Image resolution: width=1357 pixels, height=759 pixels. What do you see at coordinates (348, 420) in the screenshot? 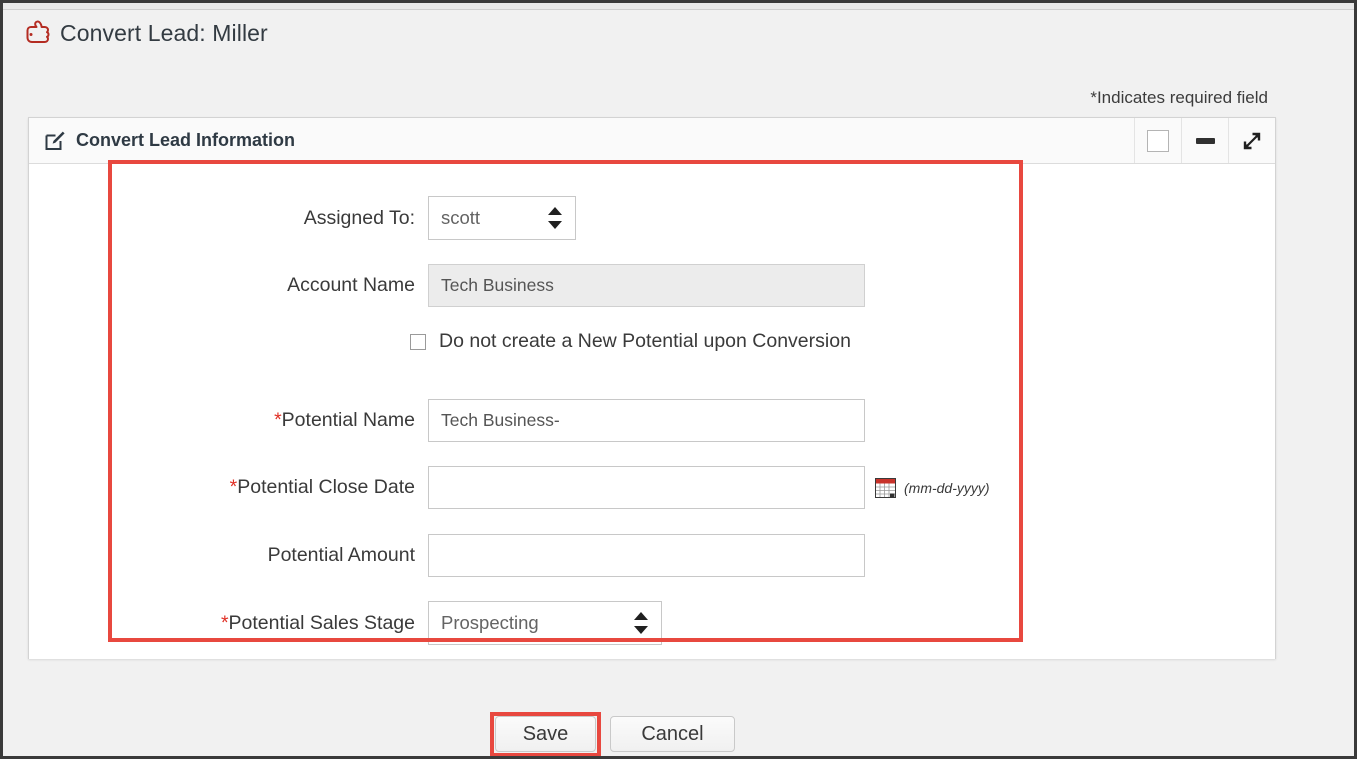
I see `potential-name-label-text: Potential Name` at bounding box center [348, 420].